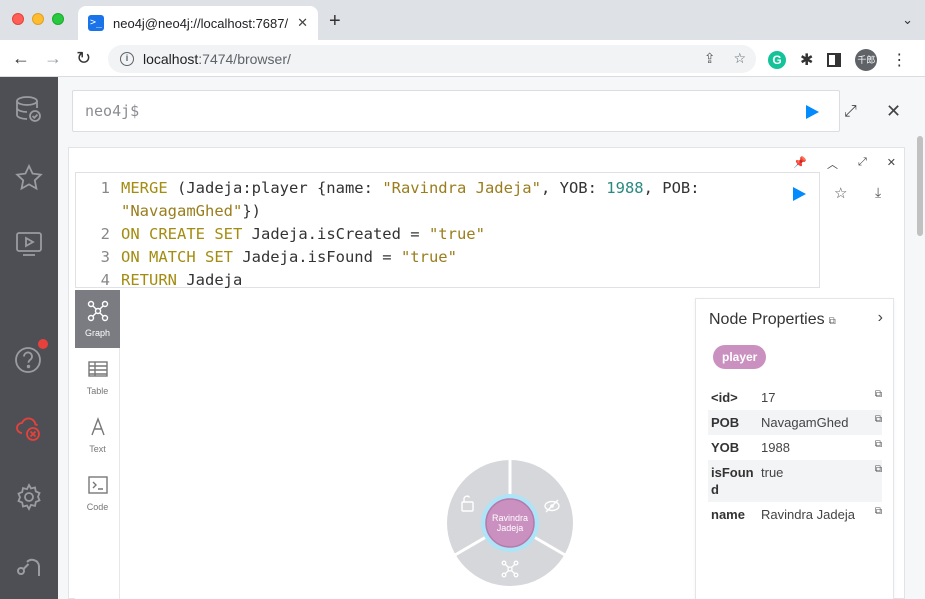  I want to click on collapse-panel-chevron-icon: ›, so click(880, 318).